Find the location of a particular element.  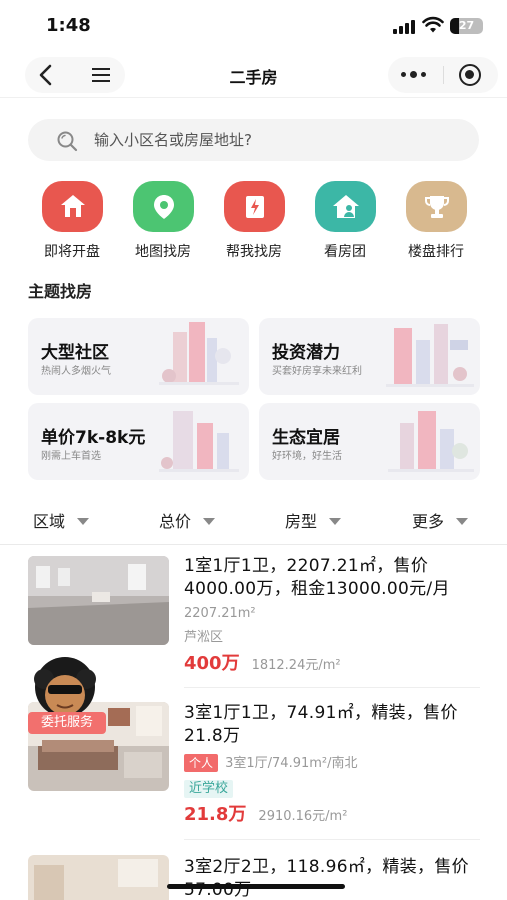

lightning-door-icon is located at coordinates (254, 206).